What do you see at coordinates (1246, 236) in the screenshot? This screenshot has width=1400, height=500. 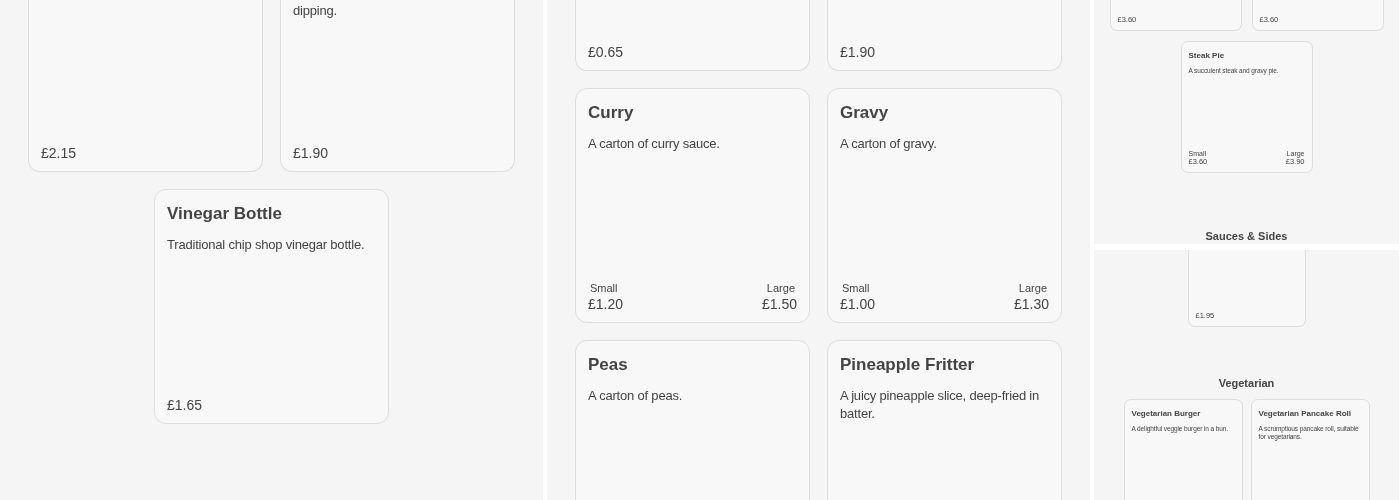 I see `section-heading: Sauces & Sides` at bounding box center [1246, 236].